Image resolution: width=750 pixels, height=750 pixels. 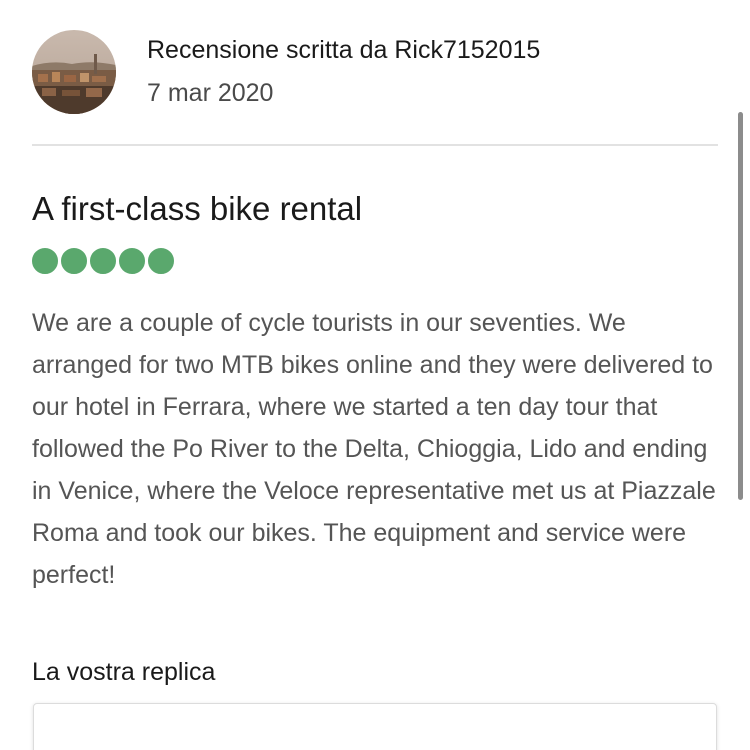 I want to click on rating-bubbles, so click(x=103, y=261).